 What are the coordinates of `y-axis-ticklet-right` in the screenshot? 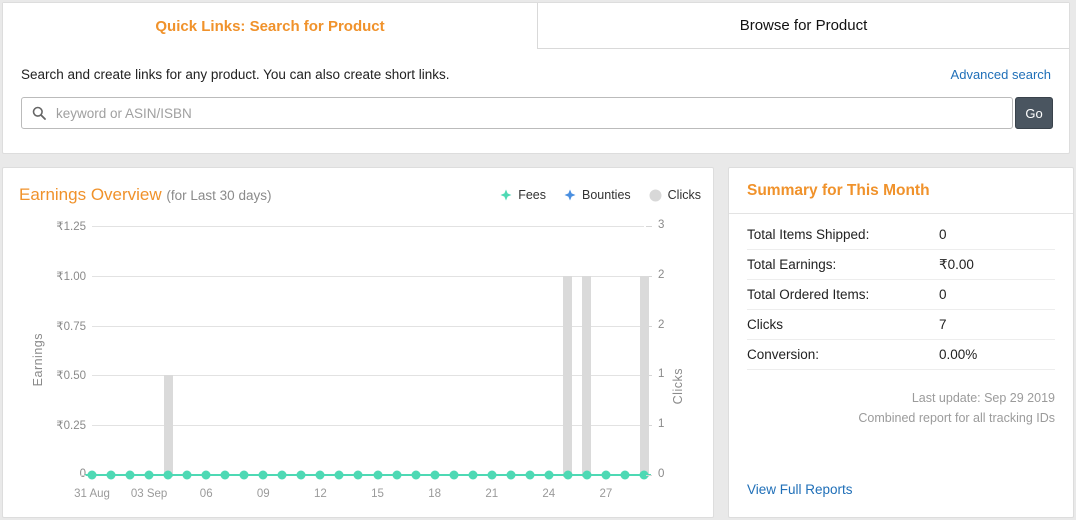 It's located at (649, 226).